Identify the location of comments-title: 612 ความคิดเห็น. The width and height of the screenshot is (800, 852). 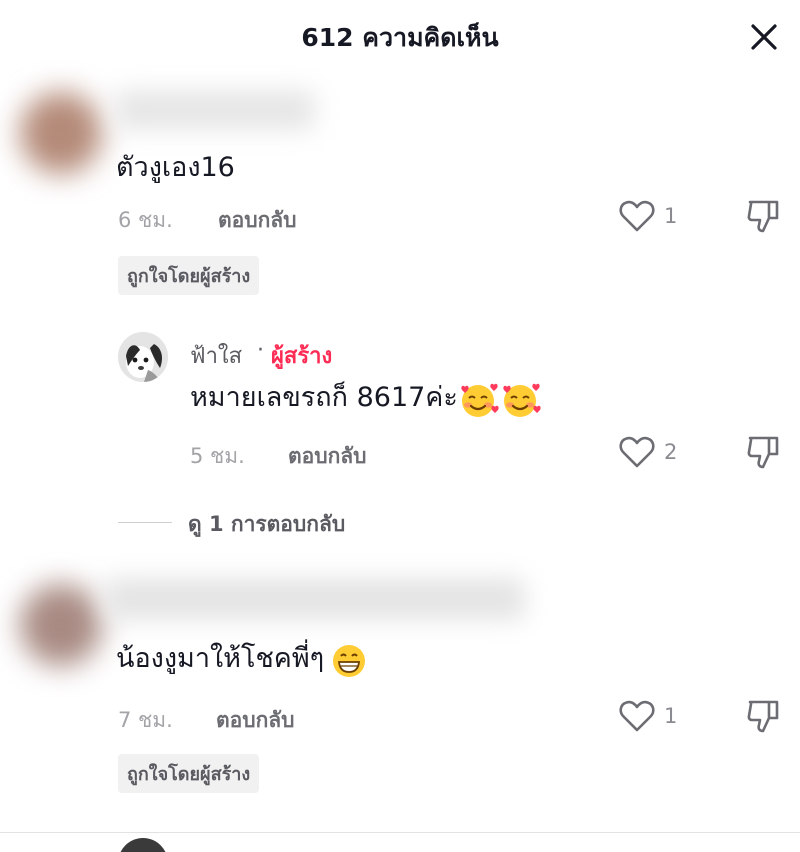
(400, 37).